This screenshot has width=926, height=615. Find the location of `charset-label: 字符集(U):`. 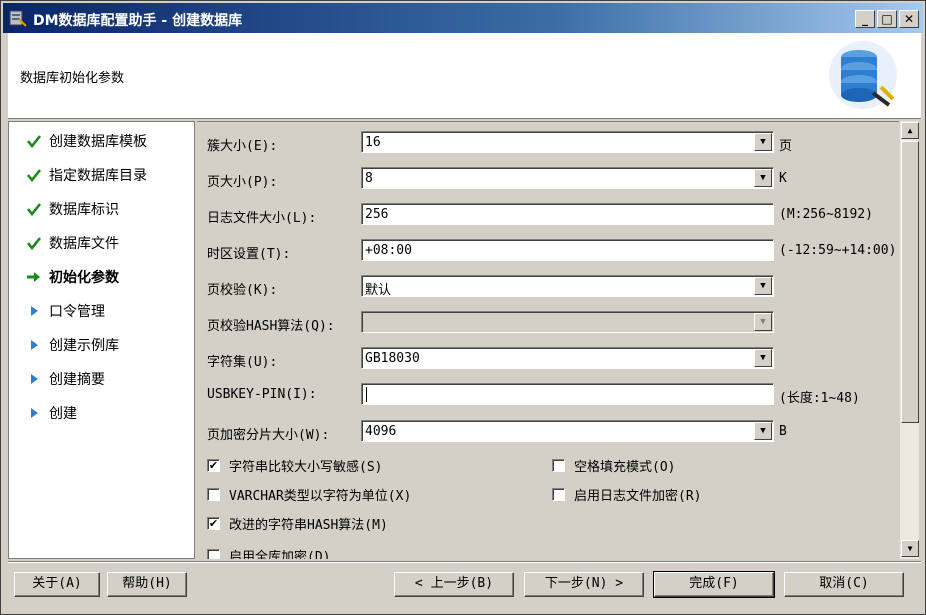

charset-label: 字符集(U): is located at coordinates (242, 362).